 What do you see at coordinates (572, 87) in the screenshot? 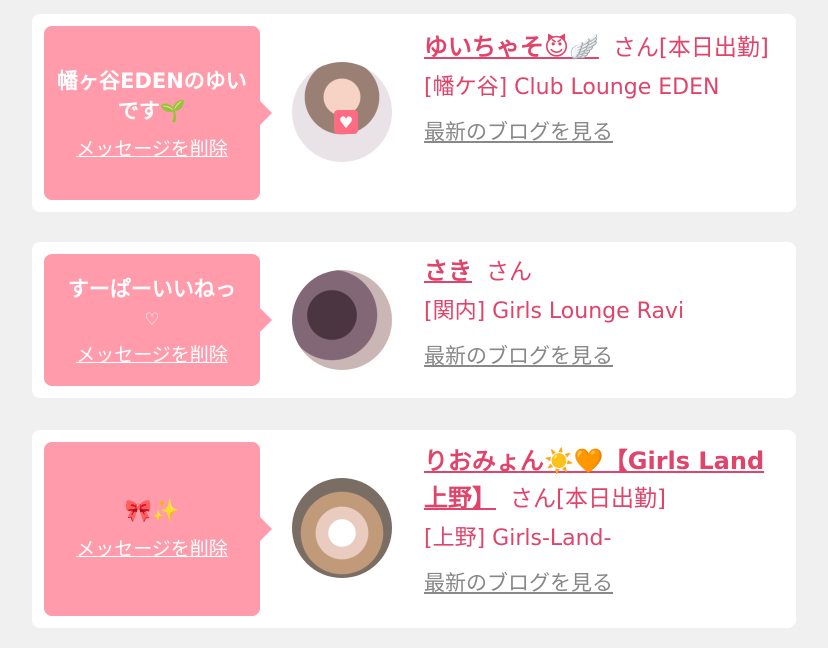
I see `shop-name: [幡ケ谷] Club Lounge EDEN` at bounding box center [572, 87].